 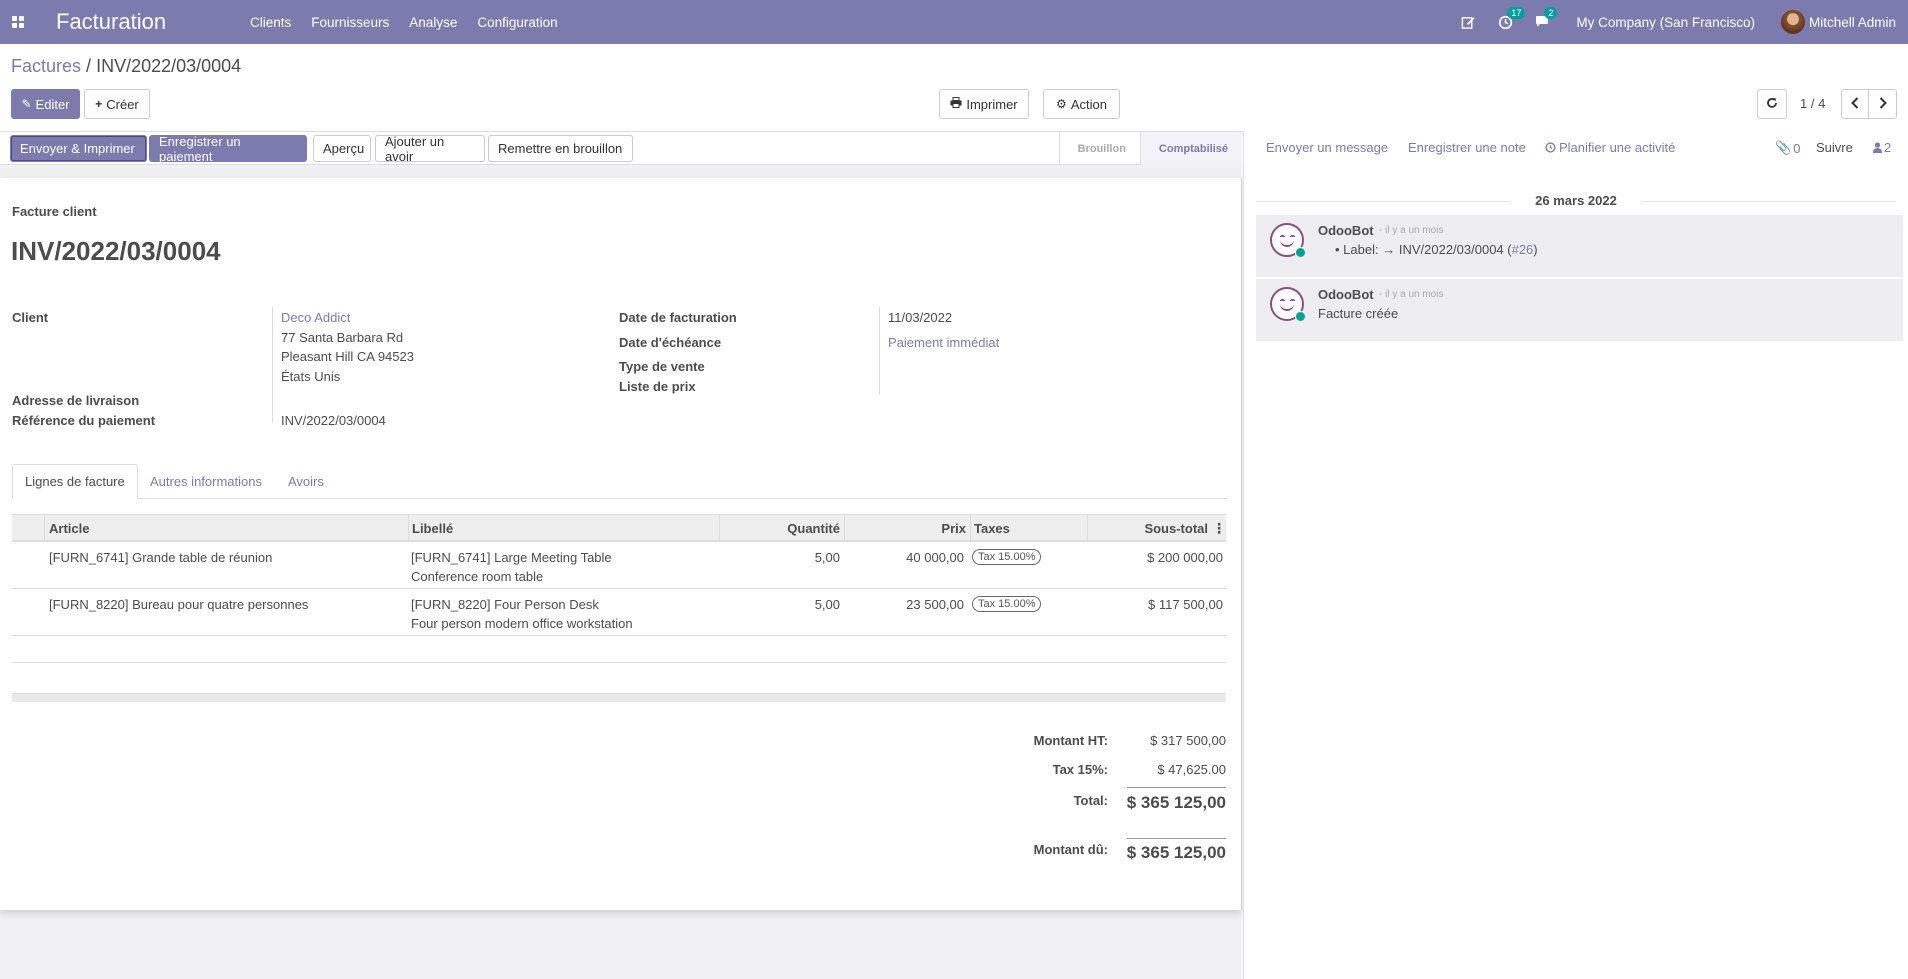 What do you see at coordinates (1436, 249) in the screenshot?
I see `tracking-value: • Label: → INV/2022/03/0004 (#26)` at bounding box center [1436, 249].